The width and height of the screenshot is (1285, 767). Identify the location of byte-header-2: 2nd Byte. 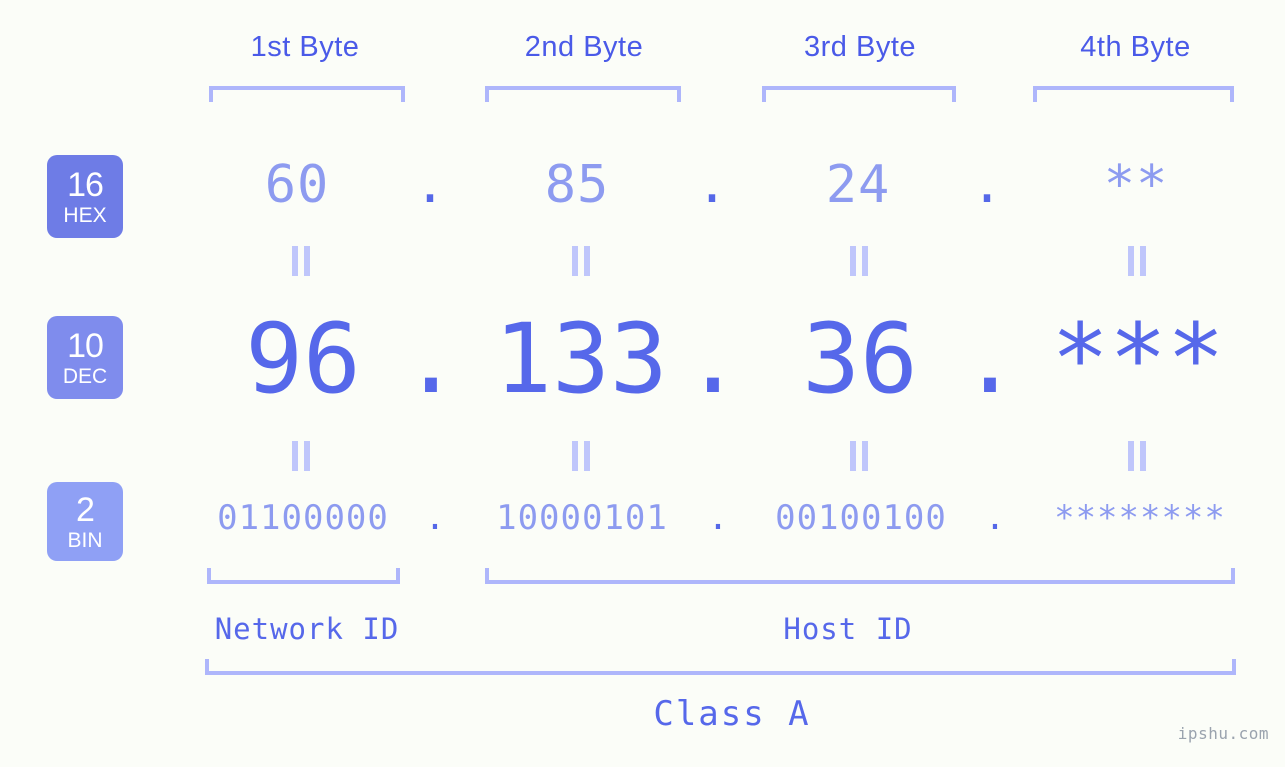
(584, 47).